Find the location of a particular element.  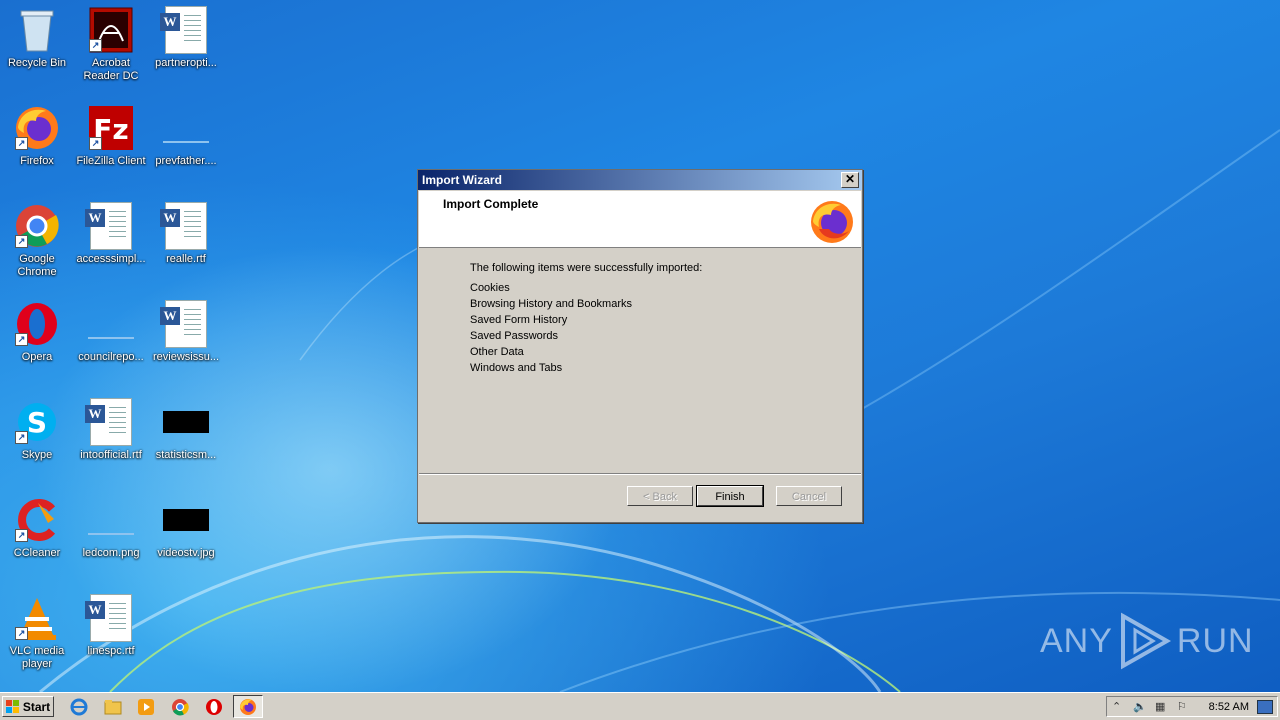

filezilla-icon: Fz ↗ is located at coordinates (111, 128).